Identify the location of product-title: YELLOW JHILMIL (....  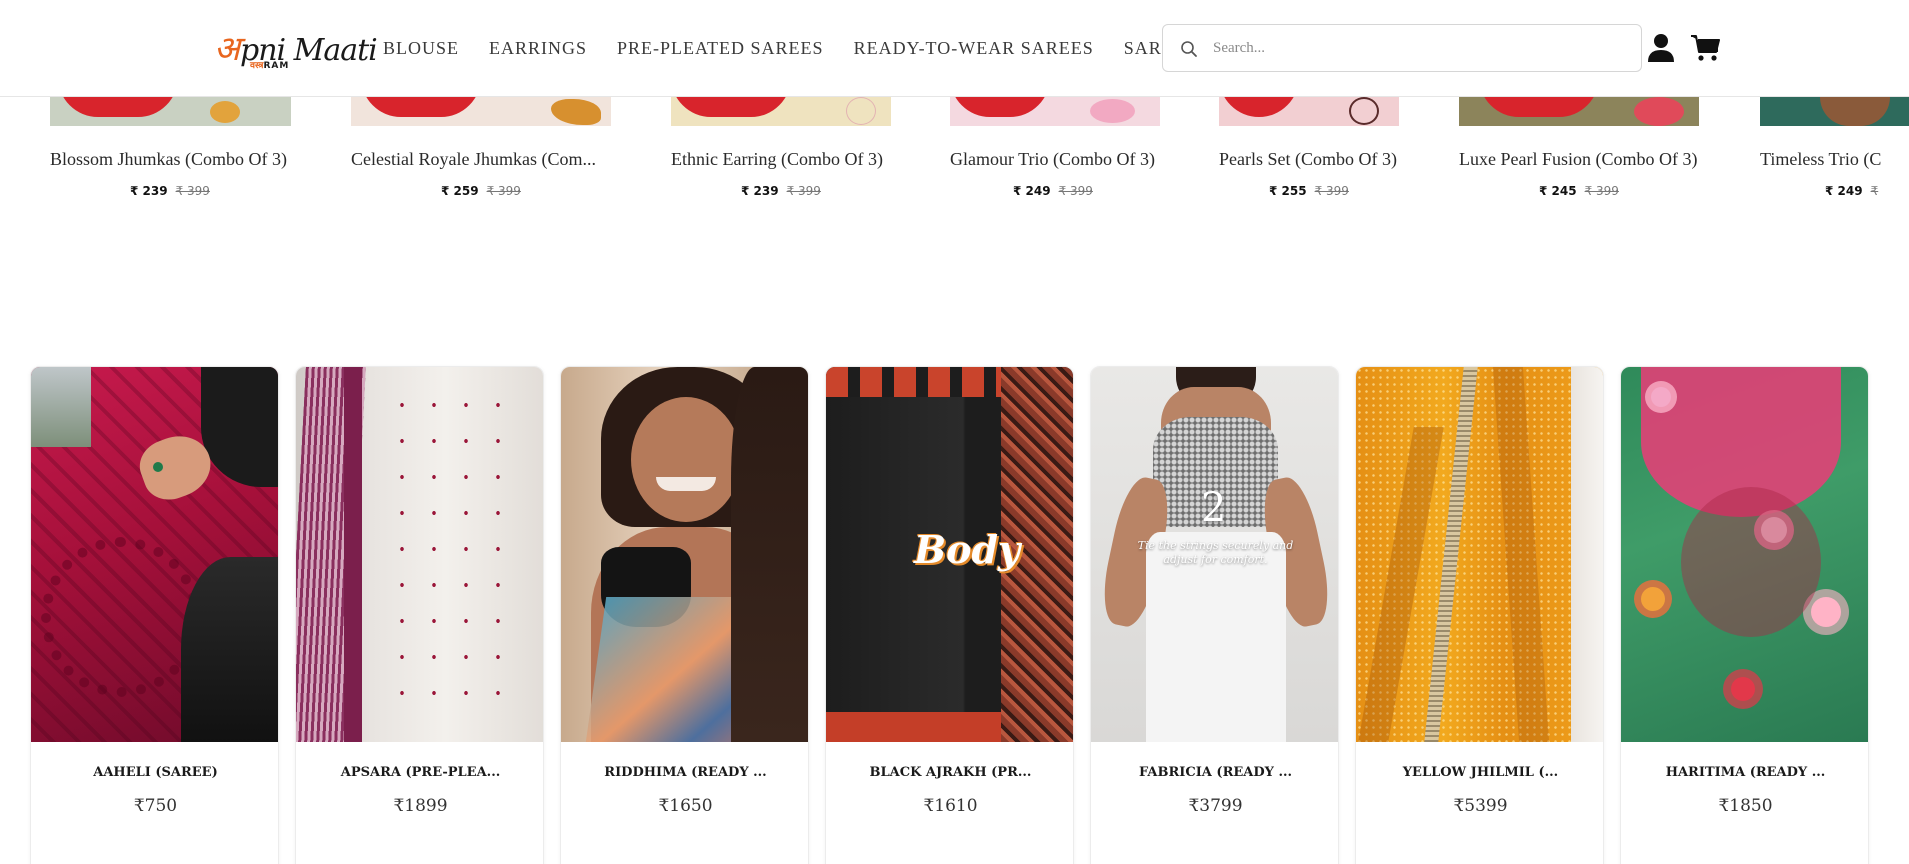
(1480, 772).